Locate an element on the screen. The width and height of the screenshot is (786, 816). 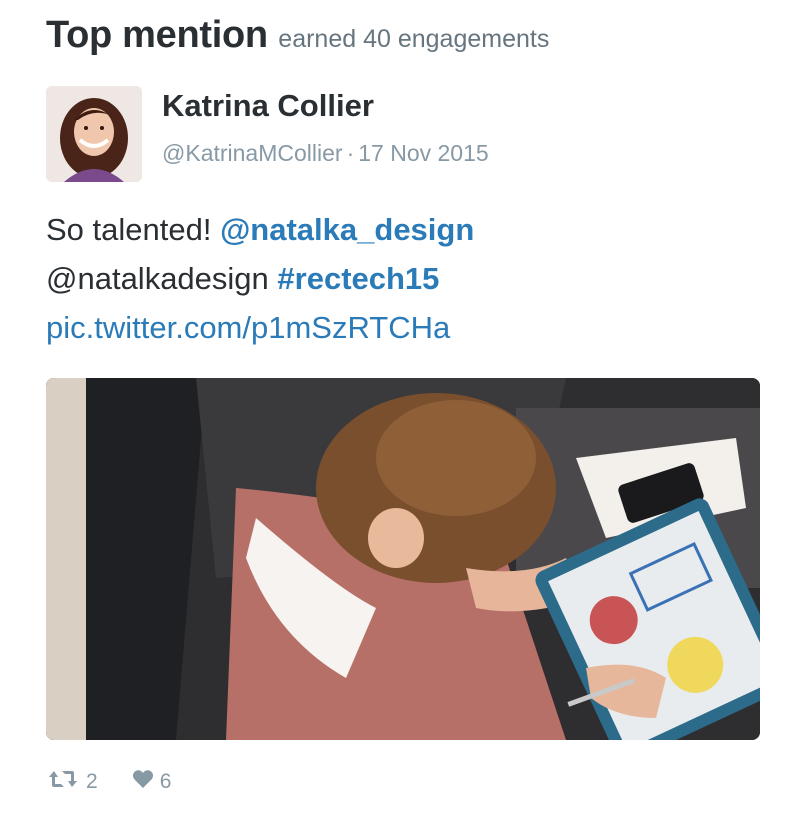
tweet-actions: 2 6 is located at coordinates (108, 782).